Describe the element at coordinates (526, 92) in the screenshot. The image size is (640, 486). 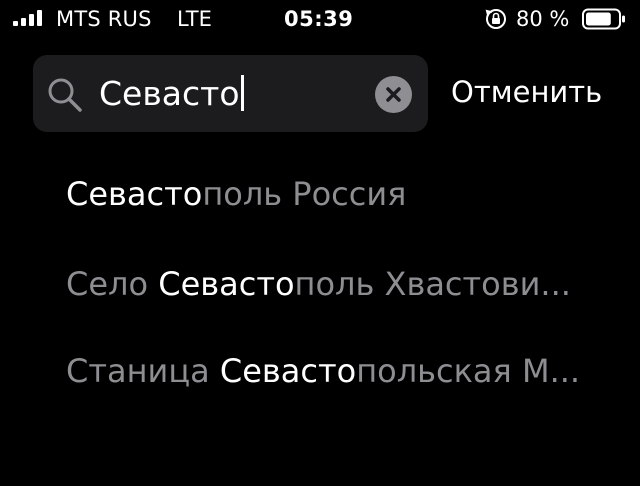
I see `cancel-button: Отменить` at that location.